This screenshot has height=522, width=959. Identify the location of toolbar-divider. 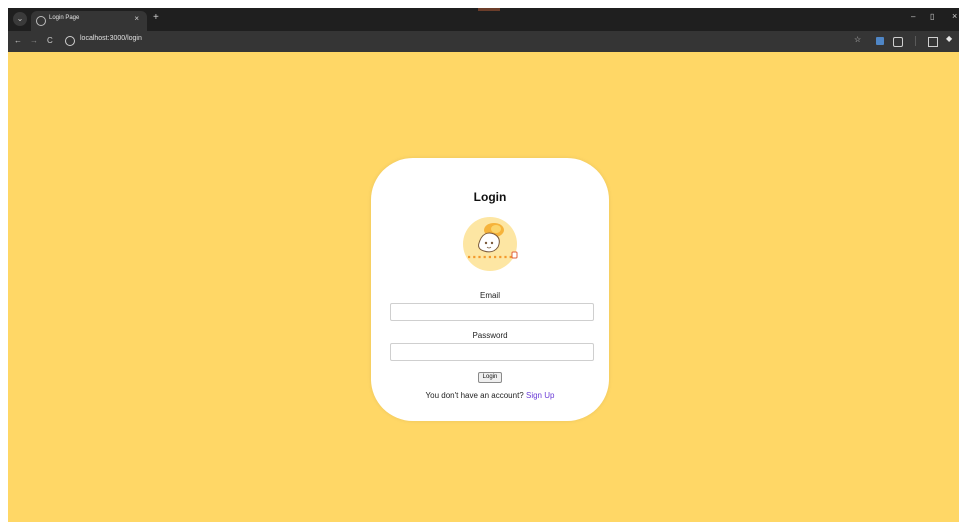
(915, 41).